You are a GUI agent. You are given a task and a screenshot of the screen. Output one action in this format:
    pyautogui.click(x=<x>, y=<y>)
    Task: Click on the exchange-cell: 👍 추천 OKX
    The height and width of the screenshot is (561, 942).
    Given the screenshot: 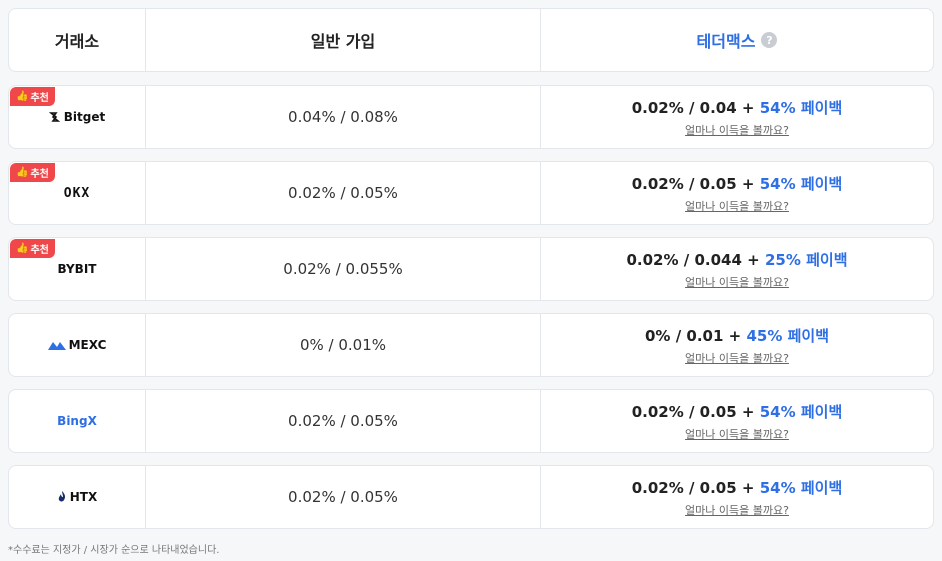 What is the action you would take?
    pyautogui.click(x=77, y=193)
    